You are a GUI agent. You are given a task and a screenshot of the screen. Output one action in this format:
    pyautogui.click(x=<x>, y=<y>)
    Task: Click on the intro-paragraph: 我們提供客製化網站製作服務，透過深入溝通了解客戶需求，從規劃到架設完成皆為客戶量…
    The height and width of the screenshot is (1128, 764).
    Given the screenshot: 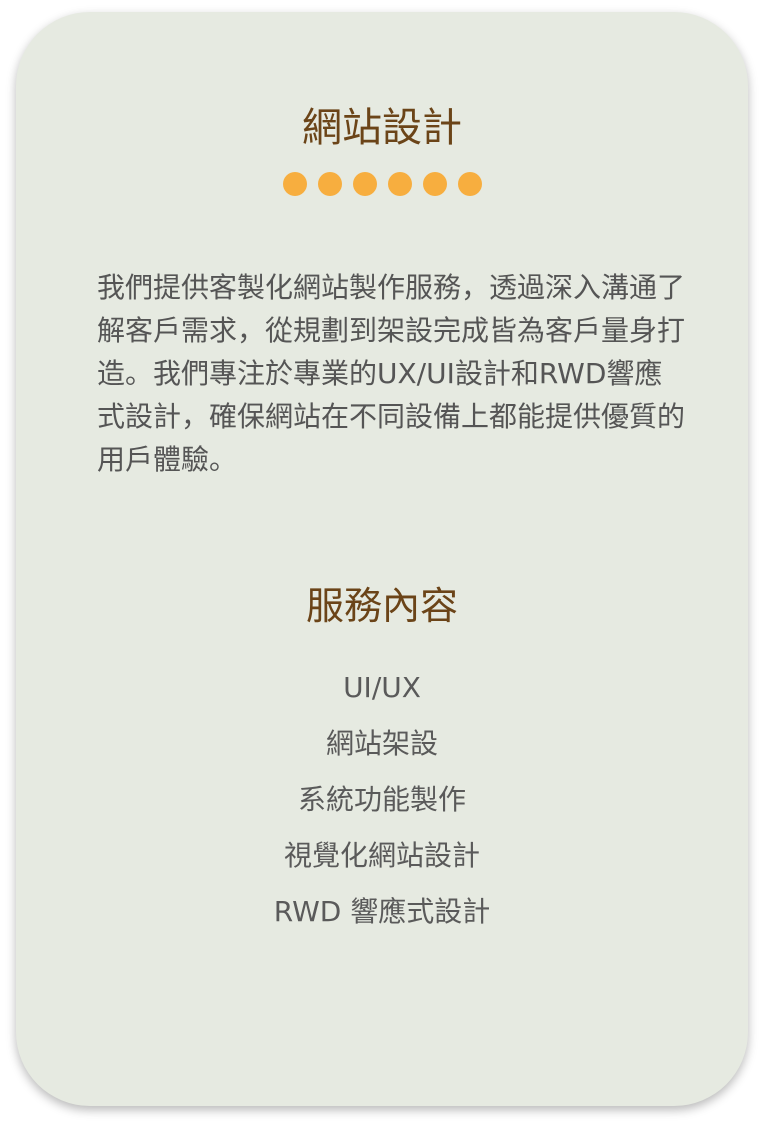 What is the action you would take?
    pyautogui.click(x=391, y=373)
    